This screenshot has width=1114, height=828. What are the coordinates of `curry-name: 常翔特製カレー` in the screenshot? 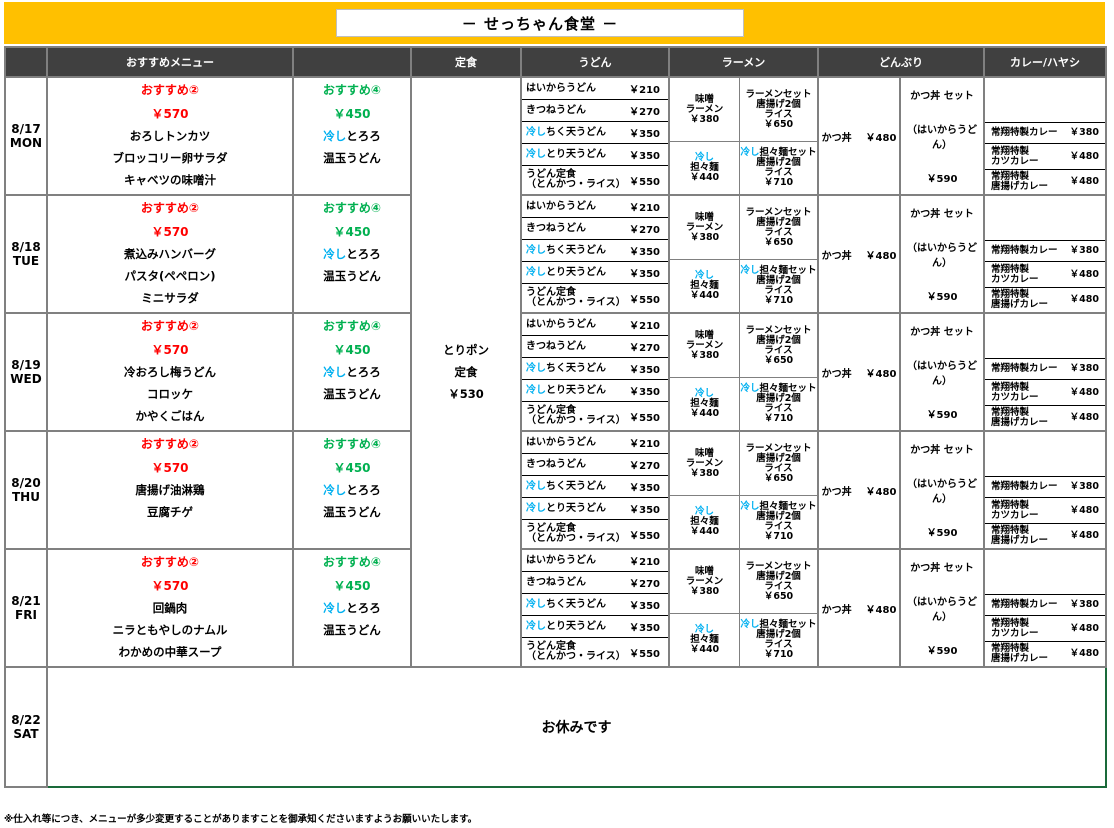 It's located at (1024, 132).